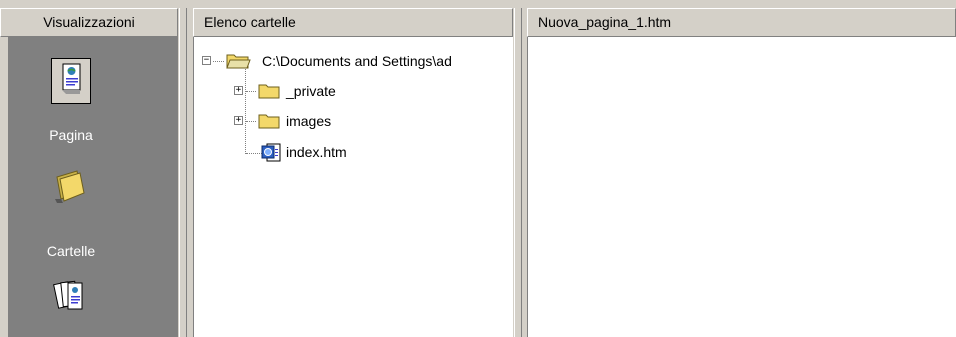 This screenshot has width=956, height=337. Describe the element at coordinates (741, 22) in the screenshot. I see `page-tab-header: Nuova_pagina_1.htm` at that location.